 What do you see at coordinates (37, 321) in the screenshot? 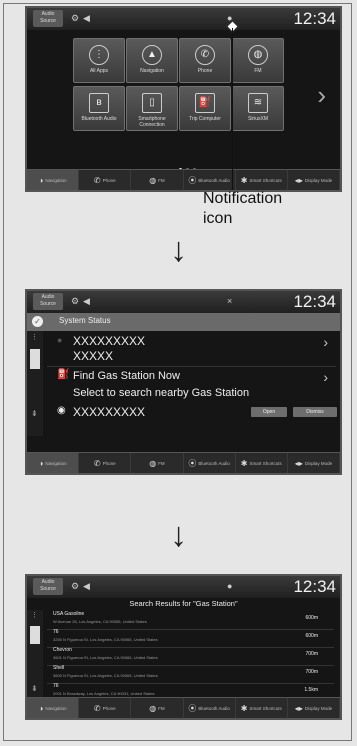
I see `check-icon: ✓` at bounding box center [37, 321].